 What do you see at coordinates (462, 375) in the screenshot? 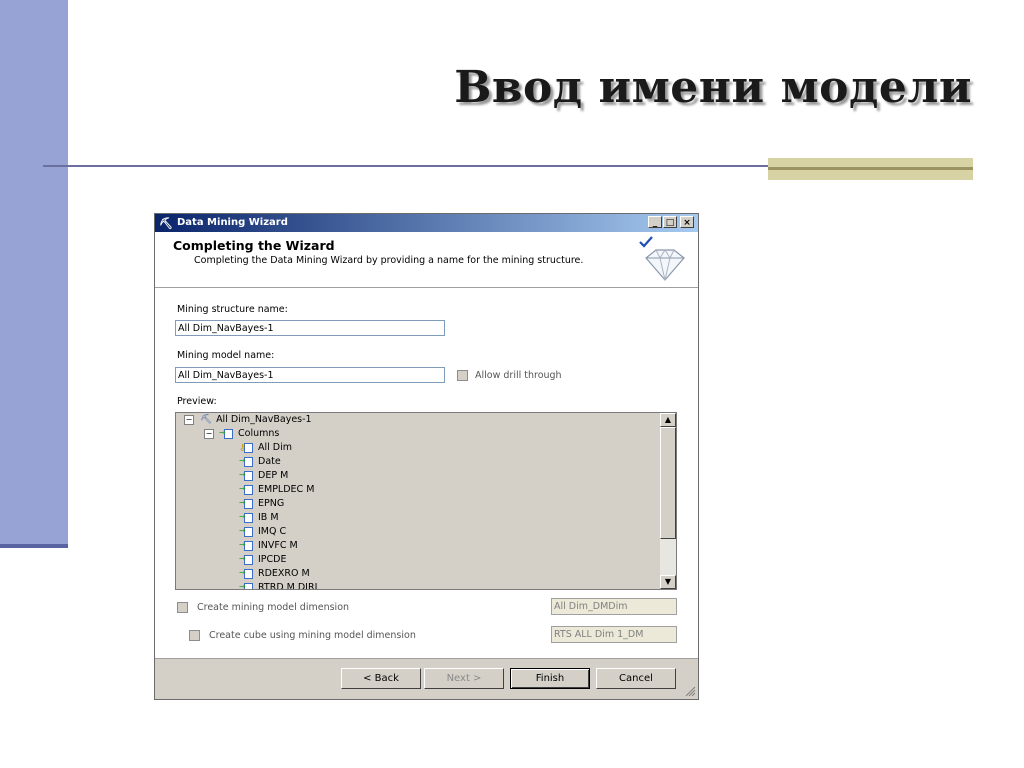
I see `allow-drill-through-checkbox` at bounding box center [462, 375].